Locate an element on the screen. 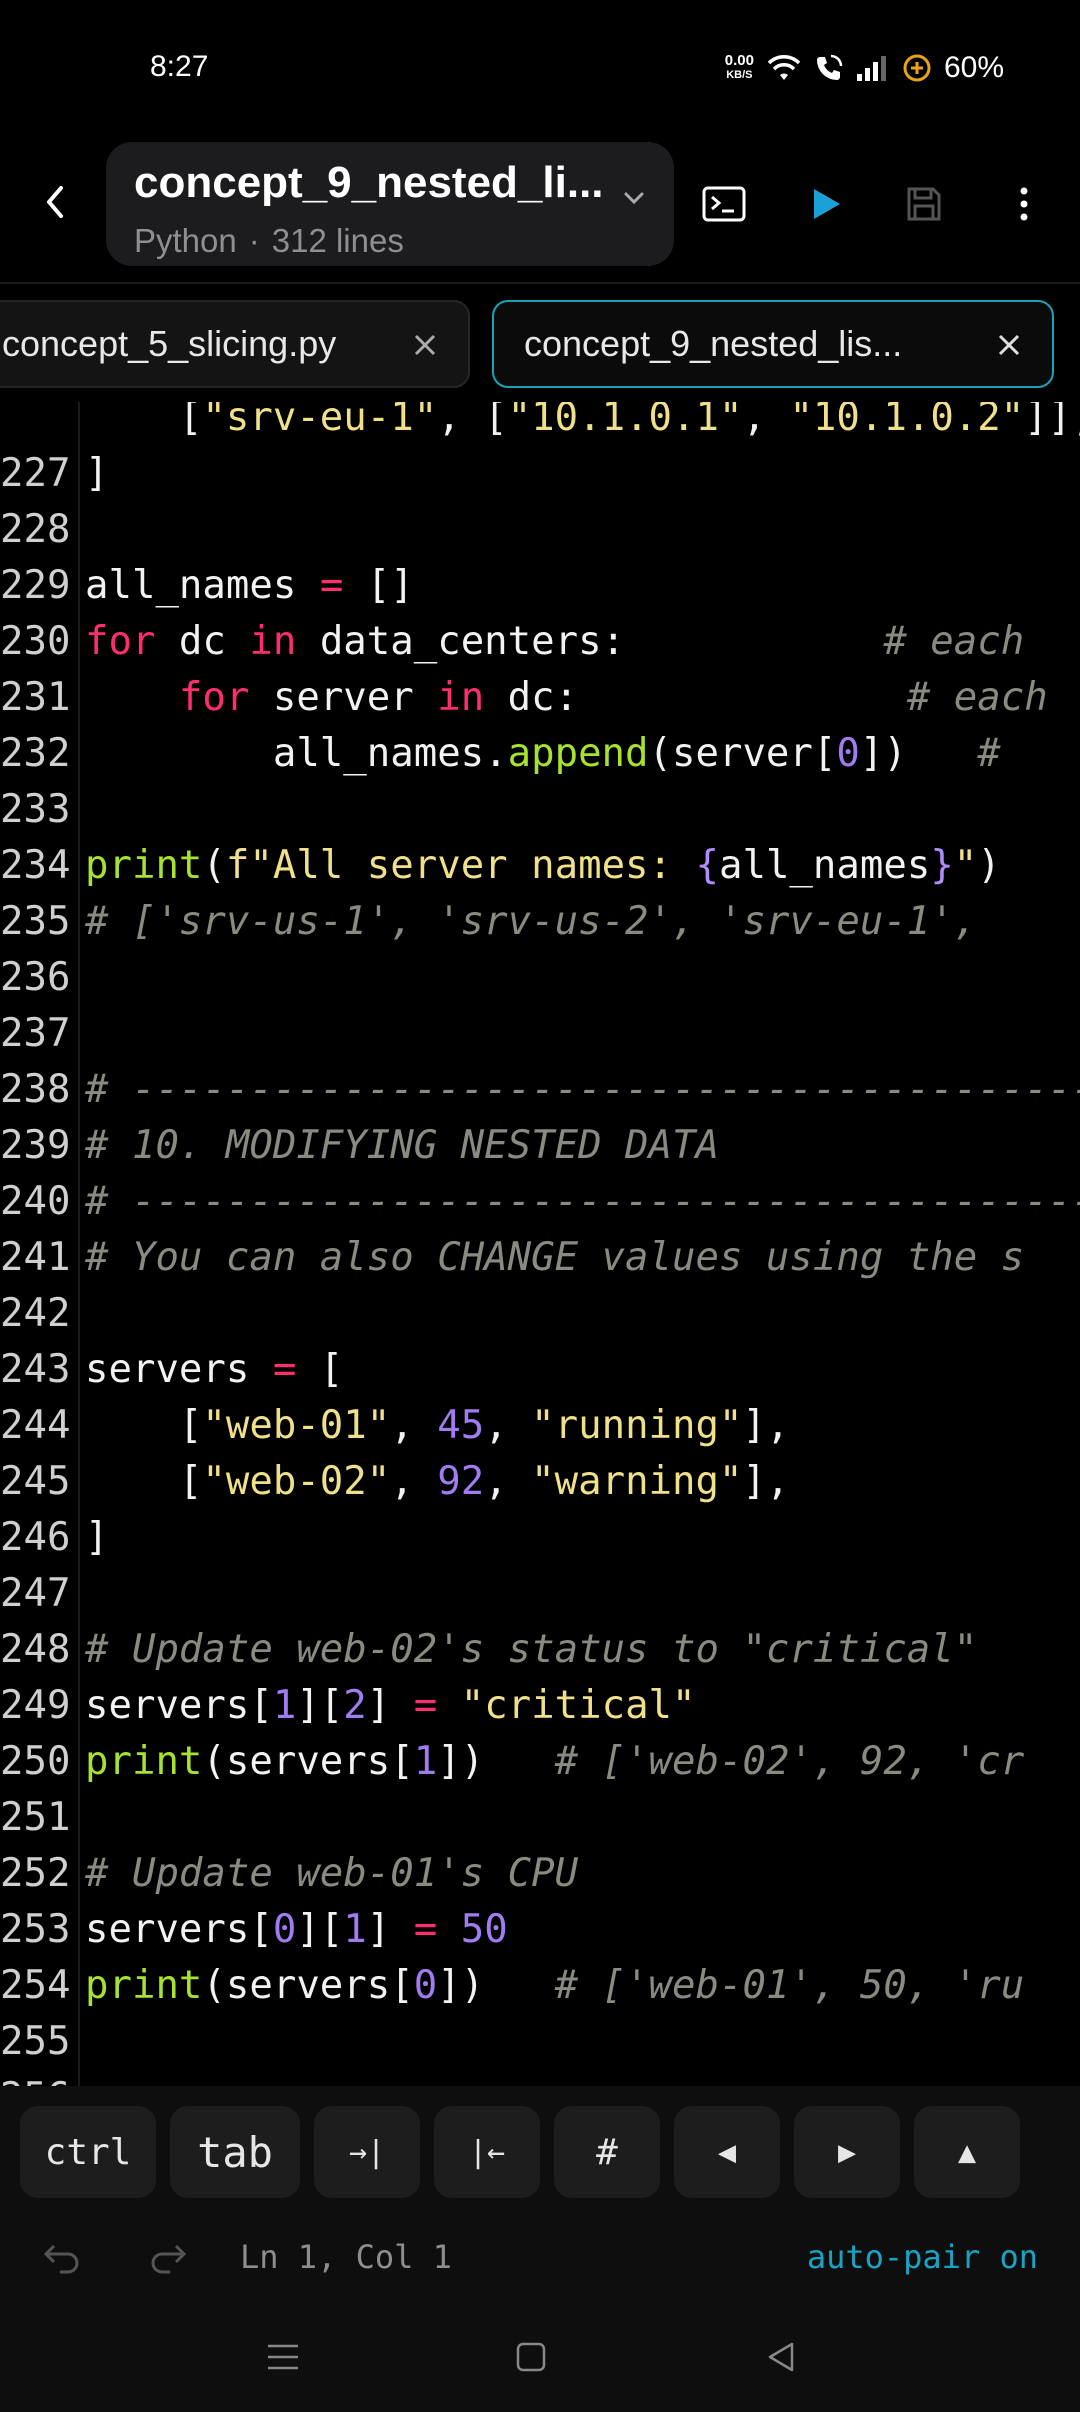  run-button is located at coordinates (826, 204).